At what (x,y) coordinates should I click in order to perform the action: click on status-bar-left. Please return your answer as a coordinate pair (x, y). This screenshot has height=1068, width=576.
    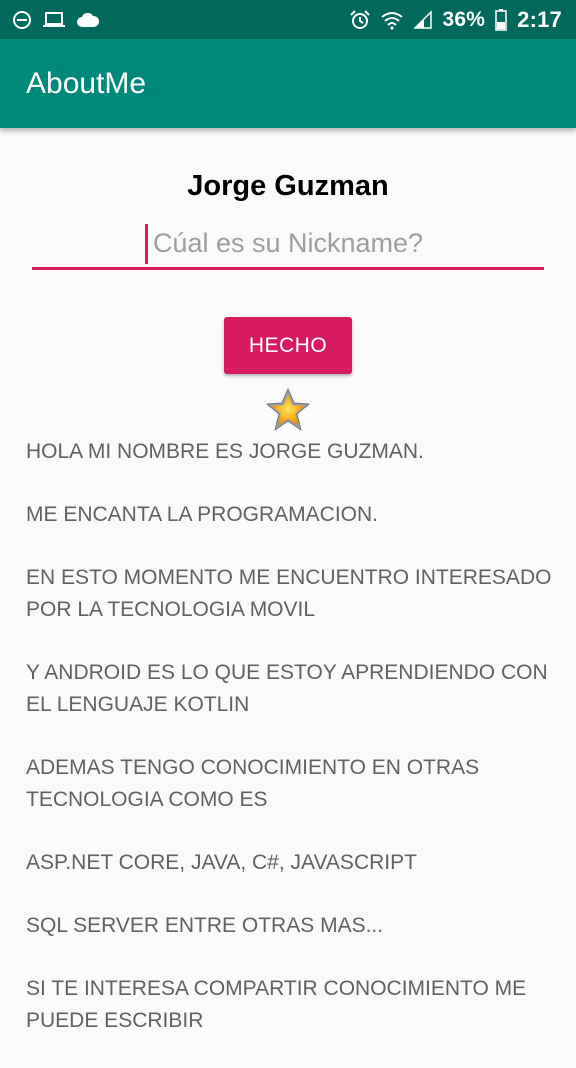
    Looking at the image, I should click on (56, 20).